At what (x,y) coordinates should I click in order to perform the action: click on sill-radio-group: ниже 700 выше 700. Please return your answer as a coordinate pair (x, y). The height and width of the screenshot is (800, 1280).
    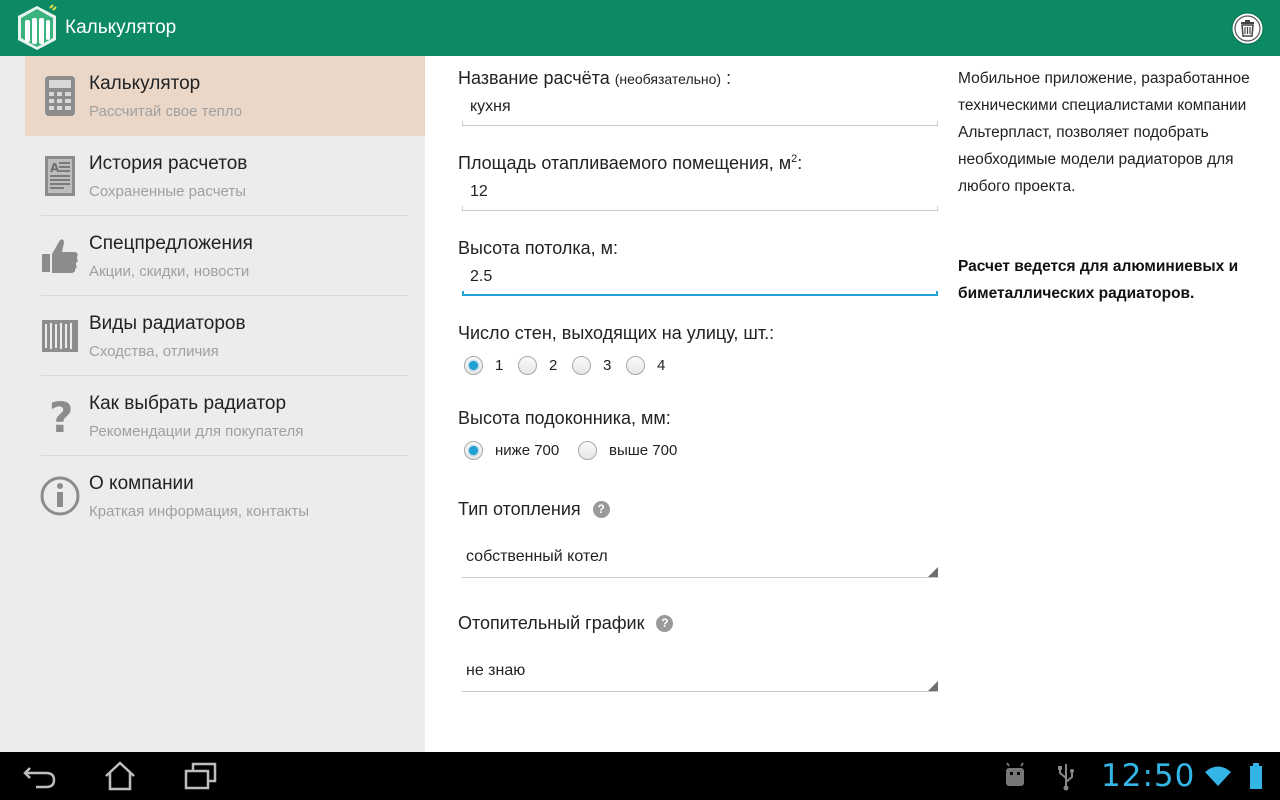
    Looking at the image, I should click on (584, 452).